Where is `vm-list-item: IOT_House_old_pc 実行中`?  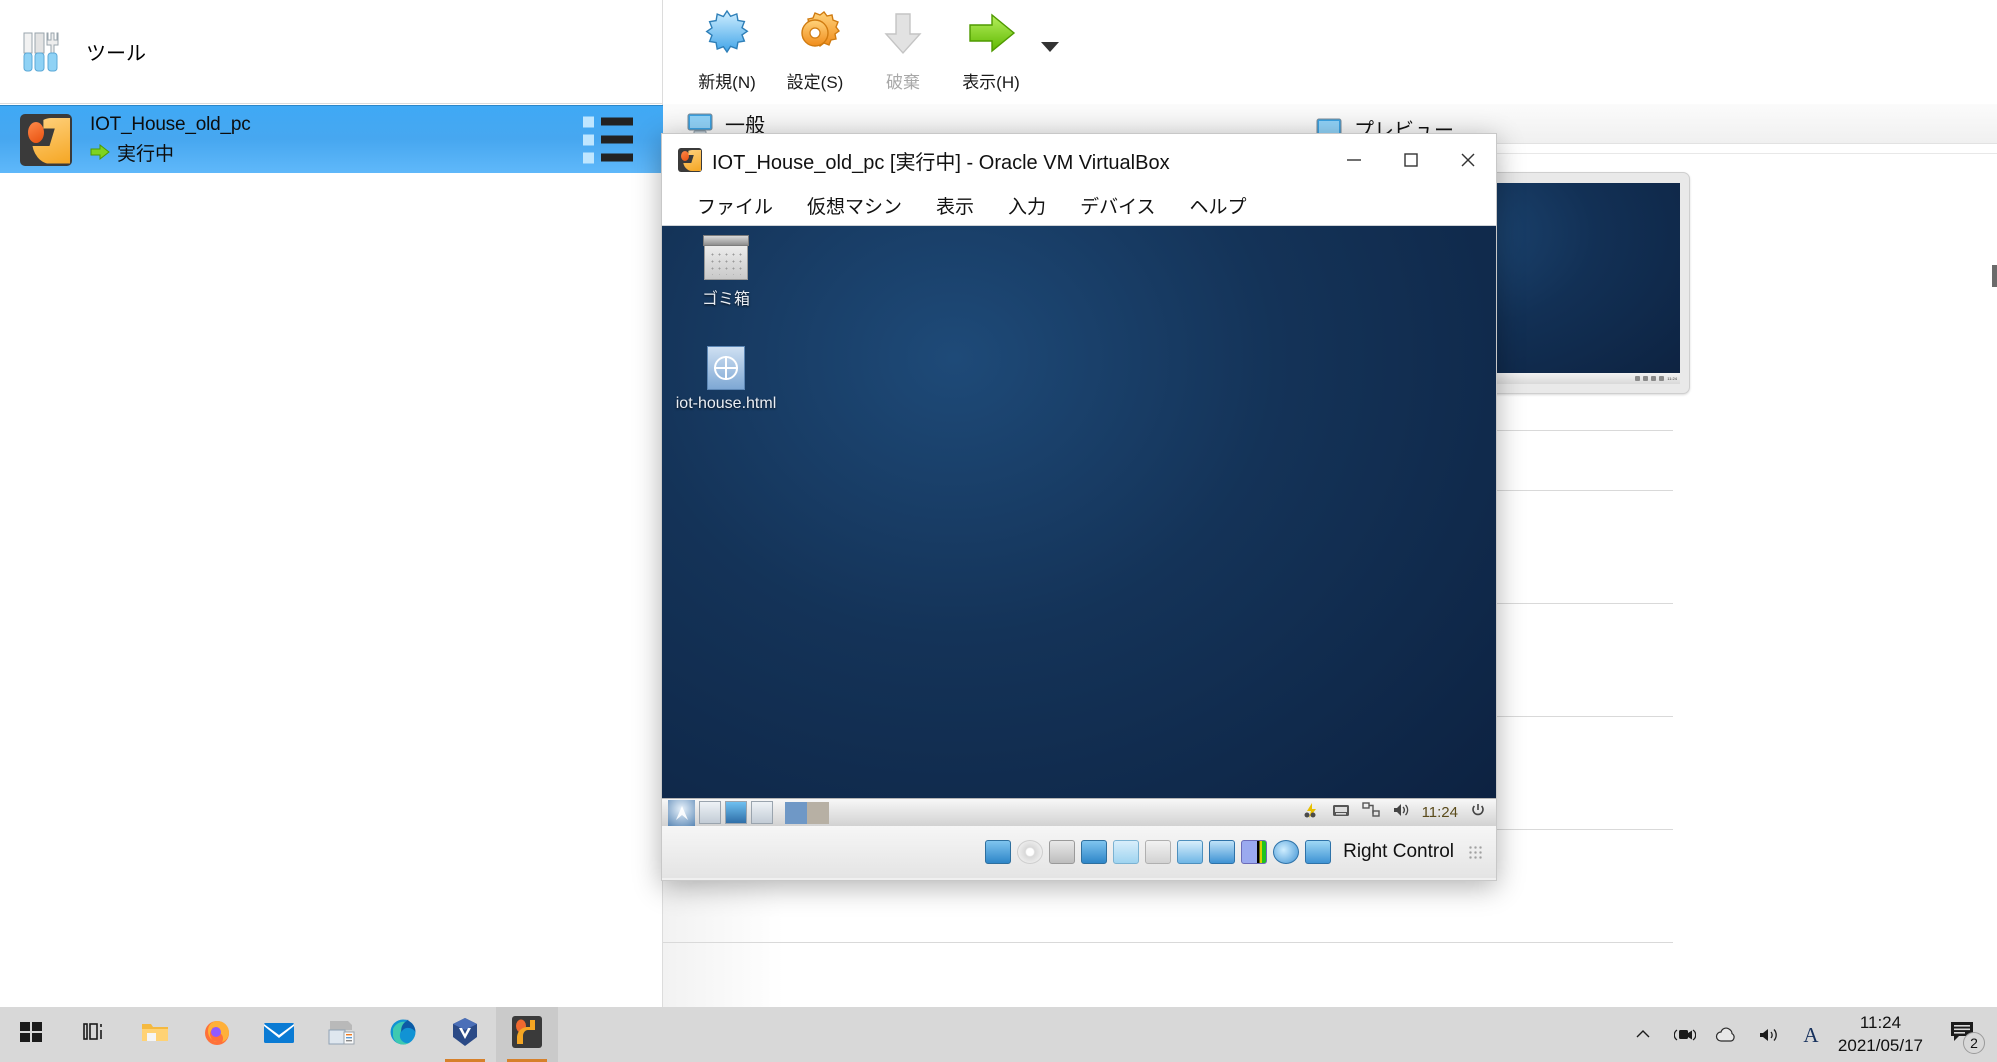 vm-list-item: IOT_House_old_pc 実行中 is located at coordinates (331, 139).